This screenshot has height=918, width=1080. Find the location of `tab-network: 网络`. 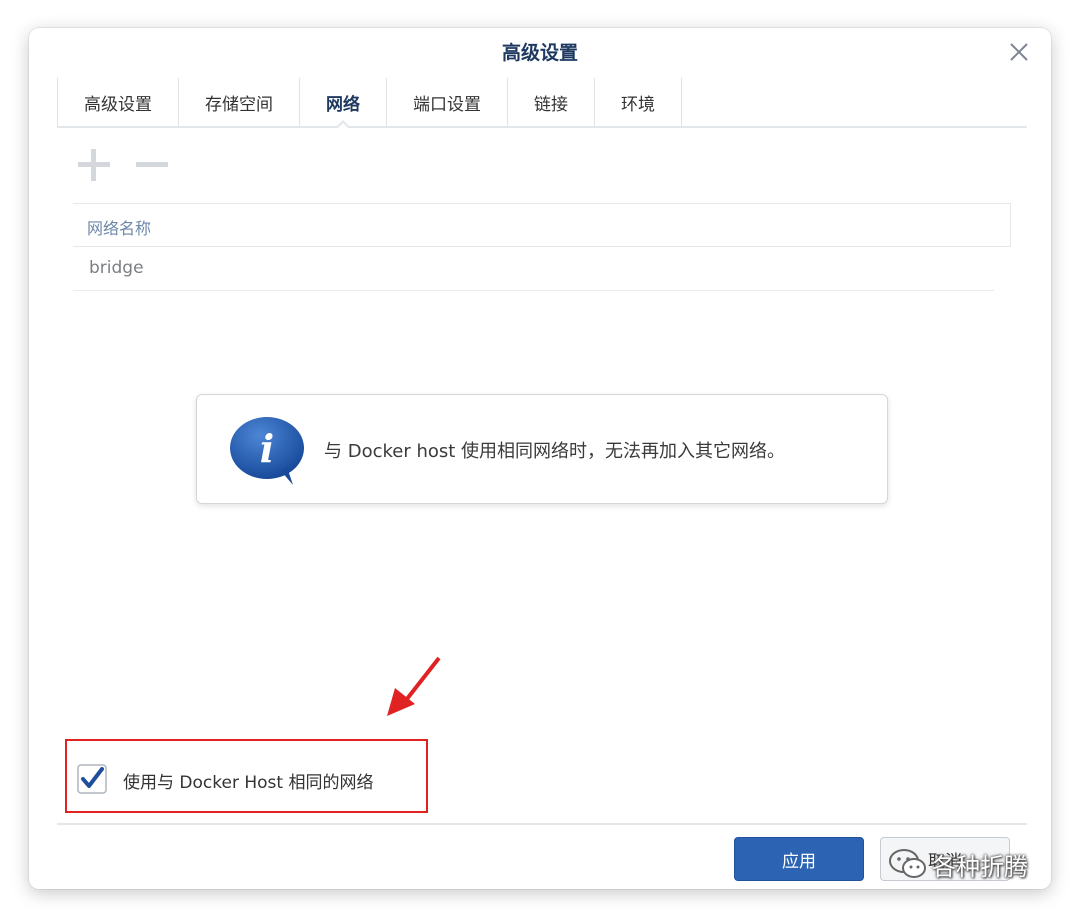

tab-network: 网络 is located at coordinates (343, 103).